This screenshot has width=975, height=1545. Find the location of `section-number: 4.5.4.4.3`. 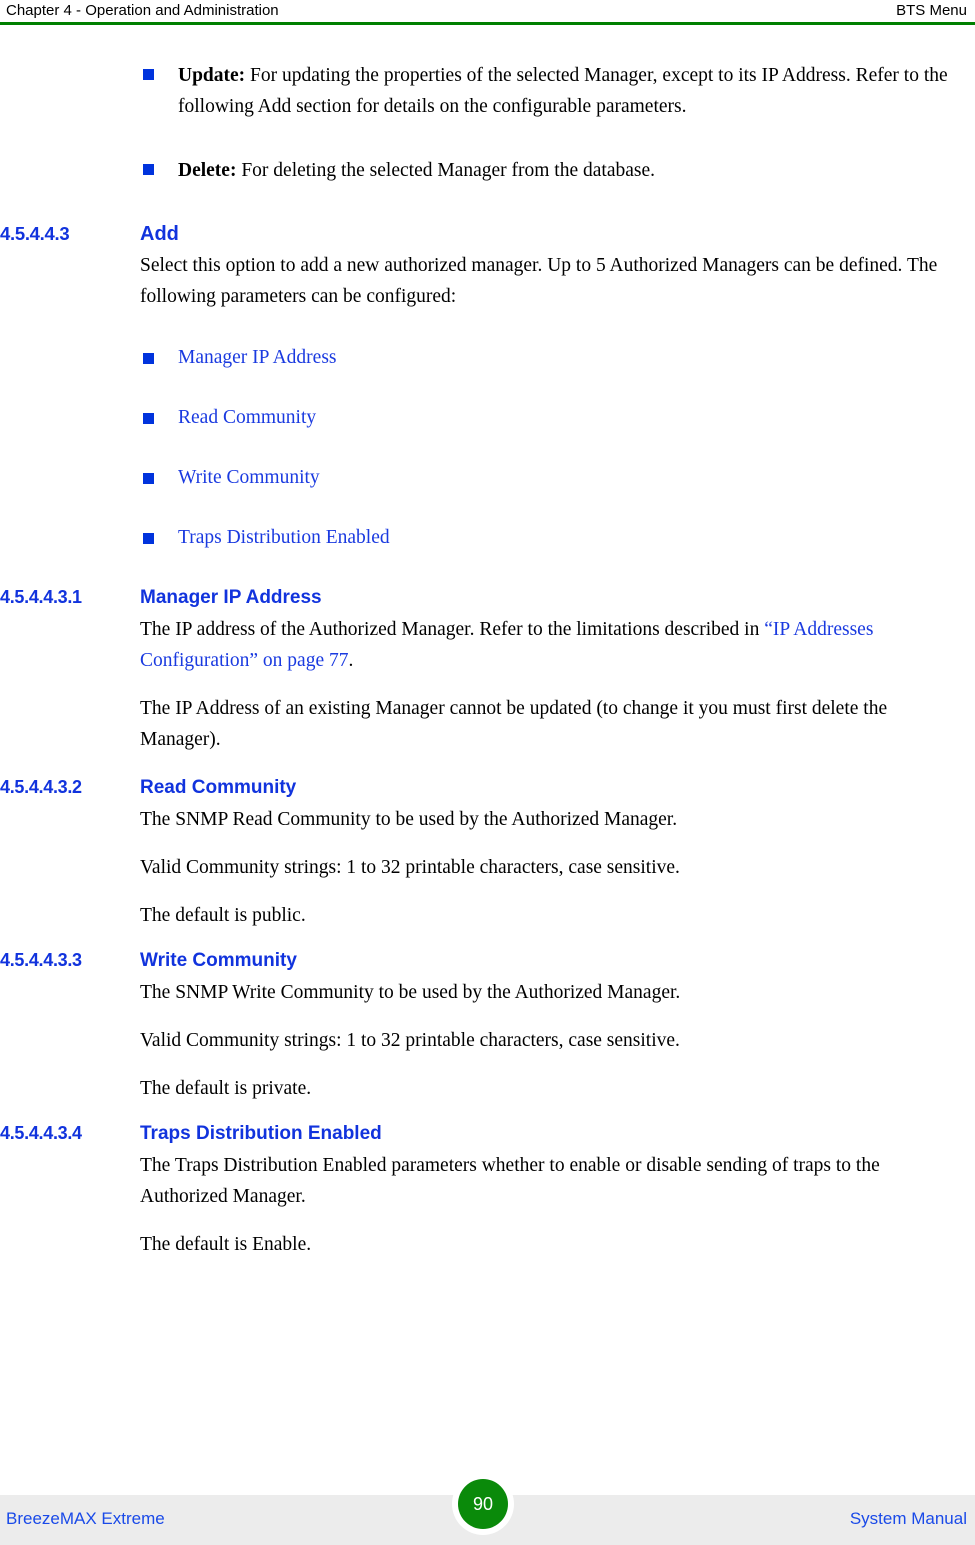

section-number: 4.5.4.4.3 is located at coordinates (35, 233).